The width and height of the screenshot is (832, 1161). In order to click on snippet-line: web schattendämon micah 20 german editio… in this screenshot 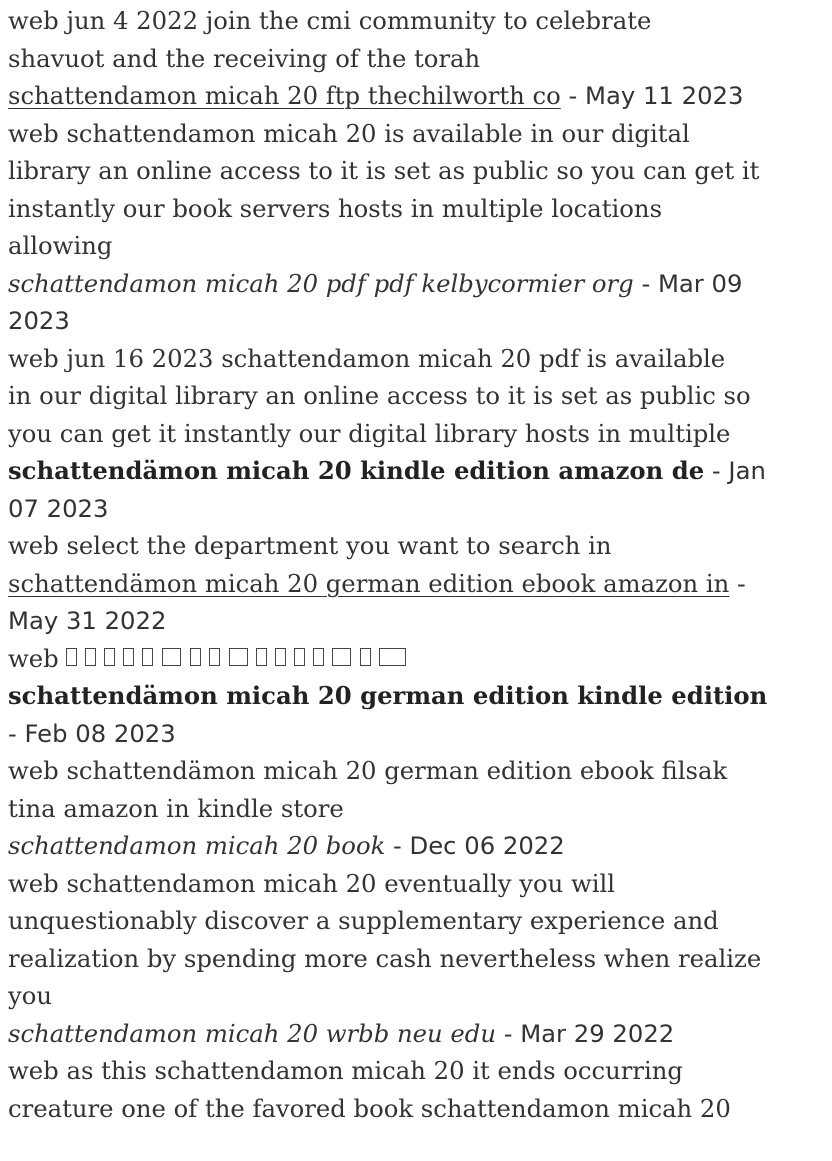, I will do `click(368, 770)`.